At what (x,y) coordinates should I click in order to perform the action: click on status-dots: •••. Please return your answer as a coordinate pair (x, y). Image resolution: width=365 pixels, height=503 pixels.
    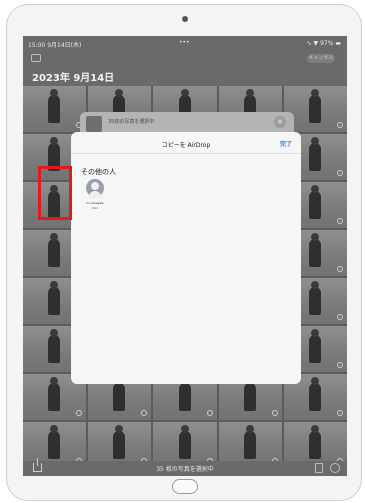
    Looking at the image, I should click on (184, 42).